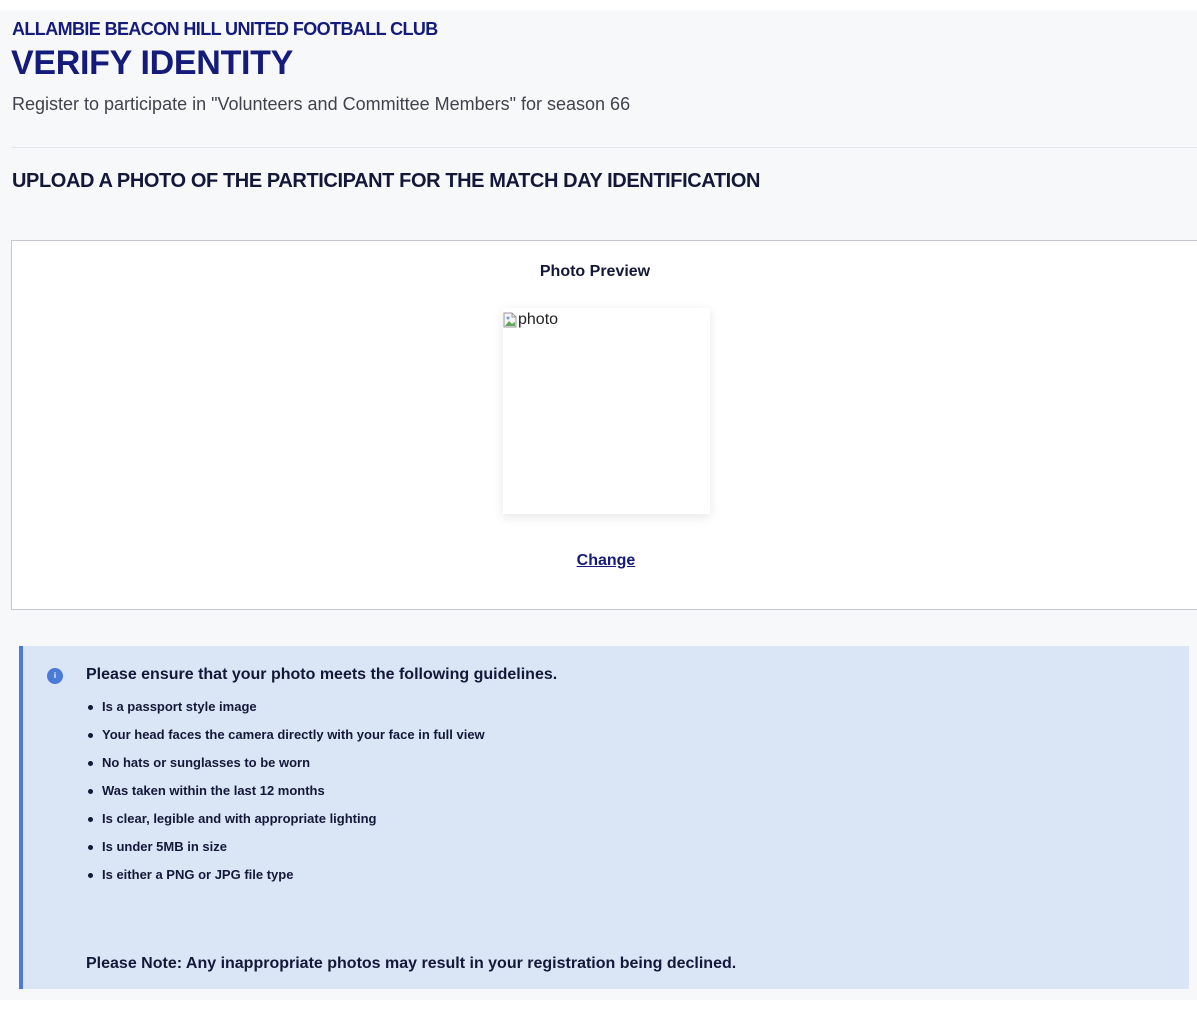 The image size is (1197, 1010). Describe the element at coordinates (285, 707) in the screenshot. I see `guideline-item: Is a passport style image` at that location.